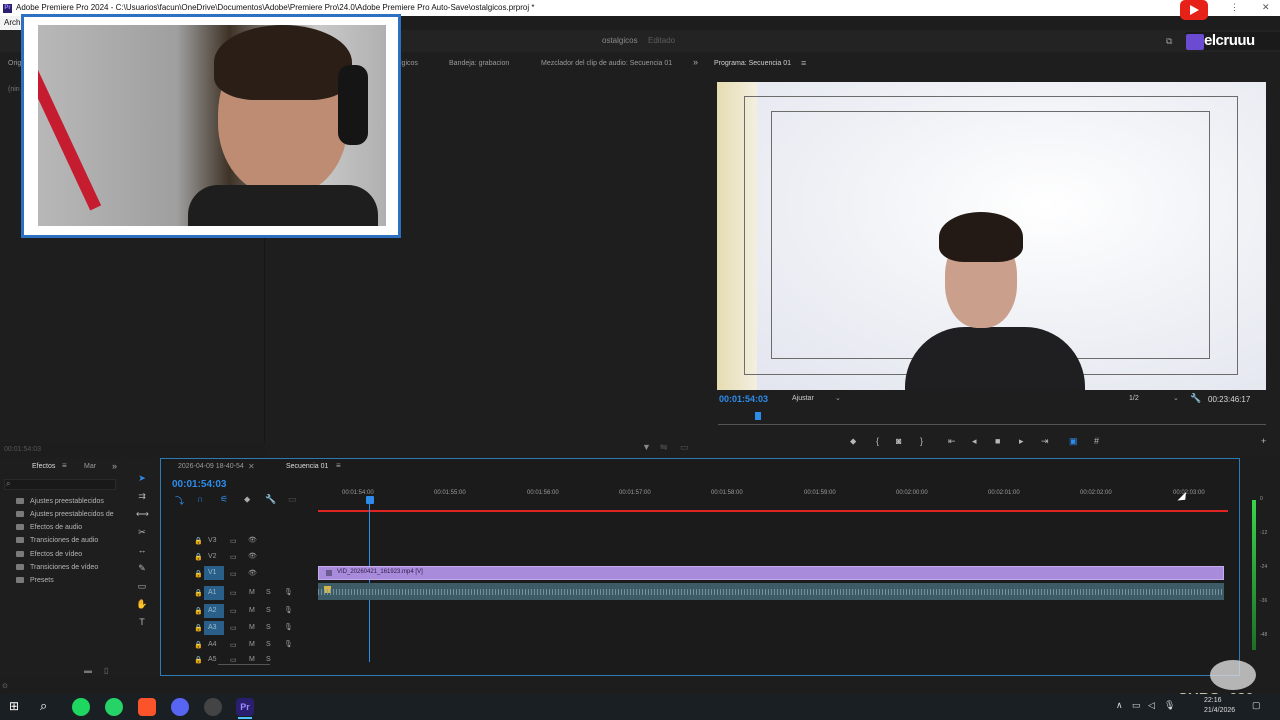 The width and height of the screenshot is (1280, 720). I want to click on brave-icon, so click(147, 707).